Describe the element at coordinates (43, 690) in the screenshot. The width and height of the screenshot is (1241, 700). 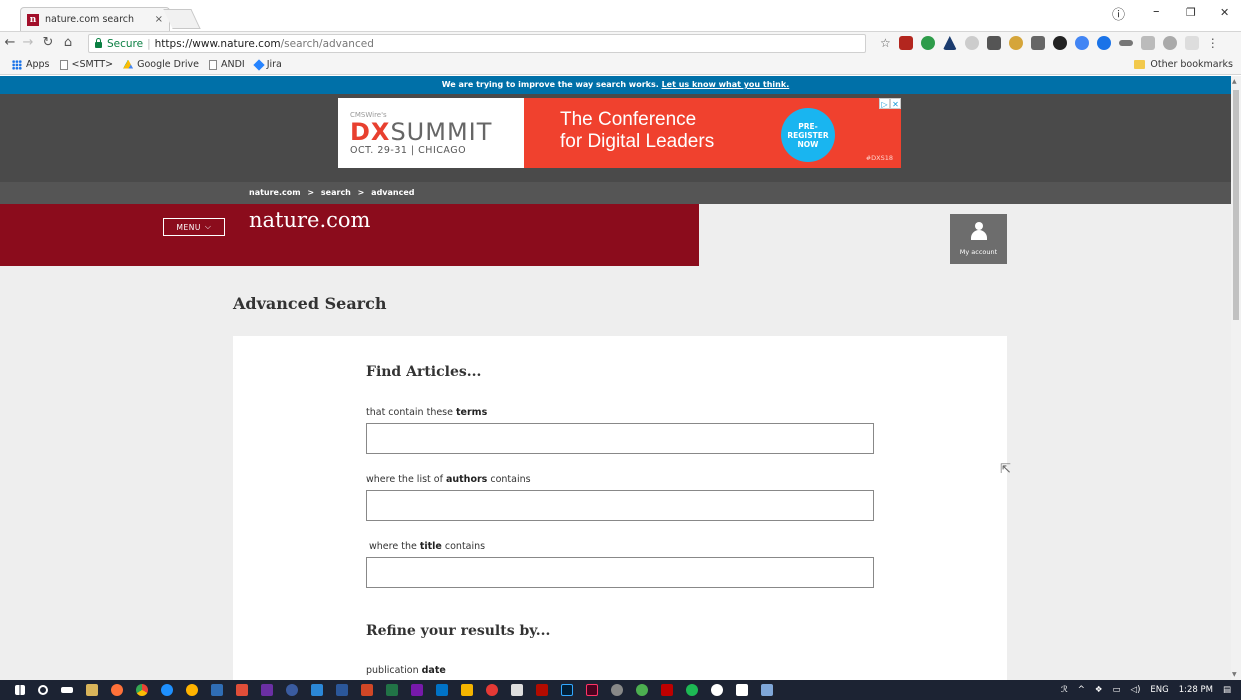
I see `cortana-icon` at that location.